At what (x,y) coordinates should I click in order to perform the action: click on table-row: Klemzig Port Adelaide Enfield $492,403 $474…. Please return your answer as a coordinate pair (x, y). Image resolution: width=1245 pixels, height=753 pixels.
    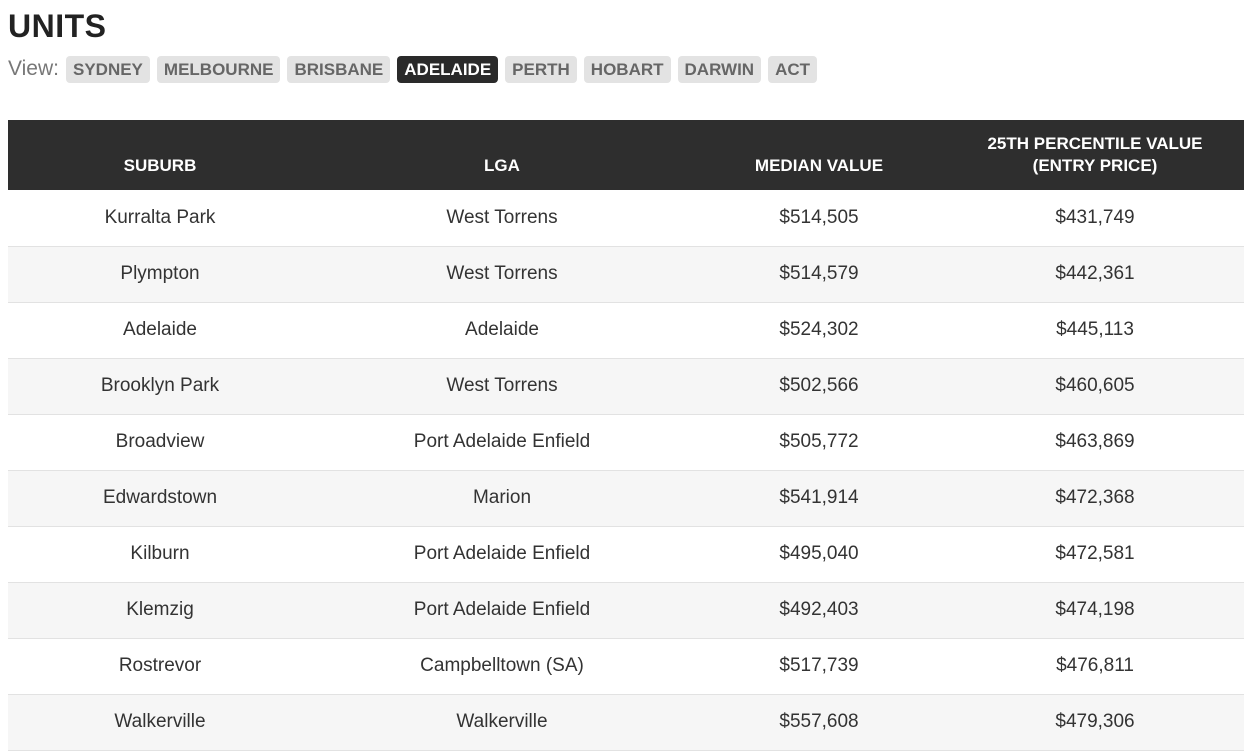
    Looking at the image, I should click on (626, 610).